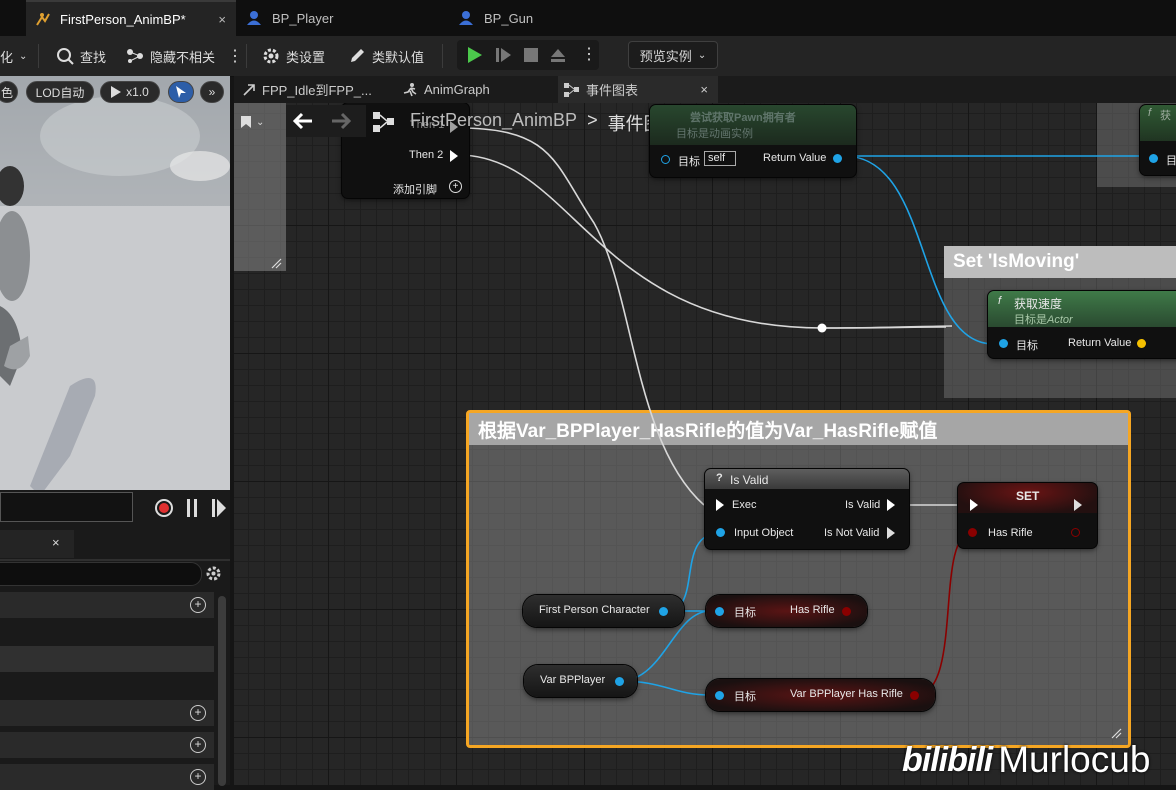  Describe the element at coordinates (852, 533) in the screenshot. I see `pin-is-not-valid: Is Not Valid` at that location.